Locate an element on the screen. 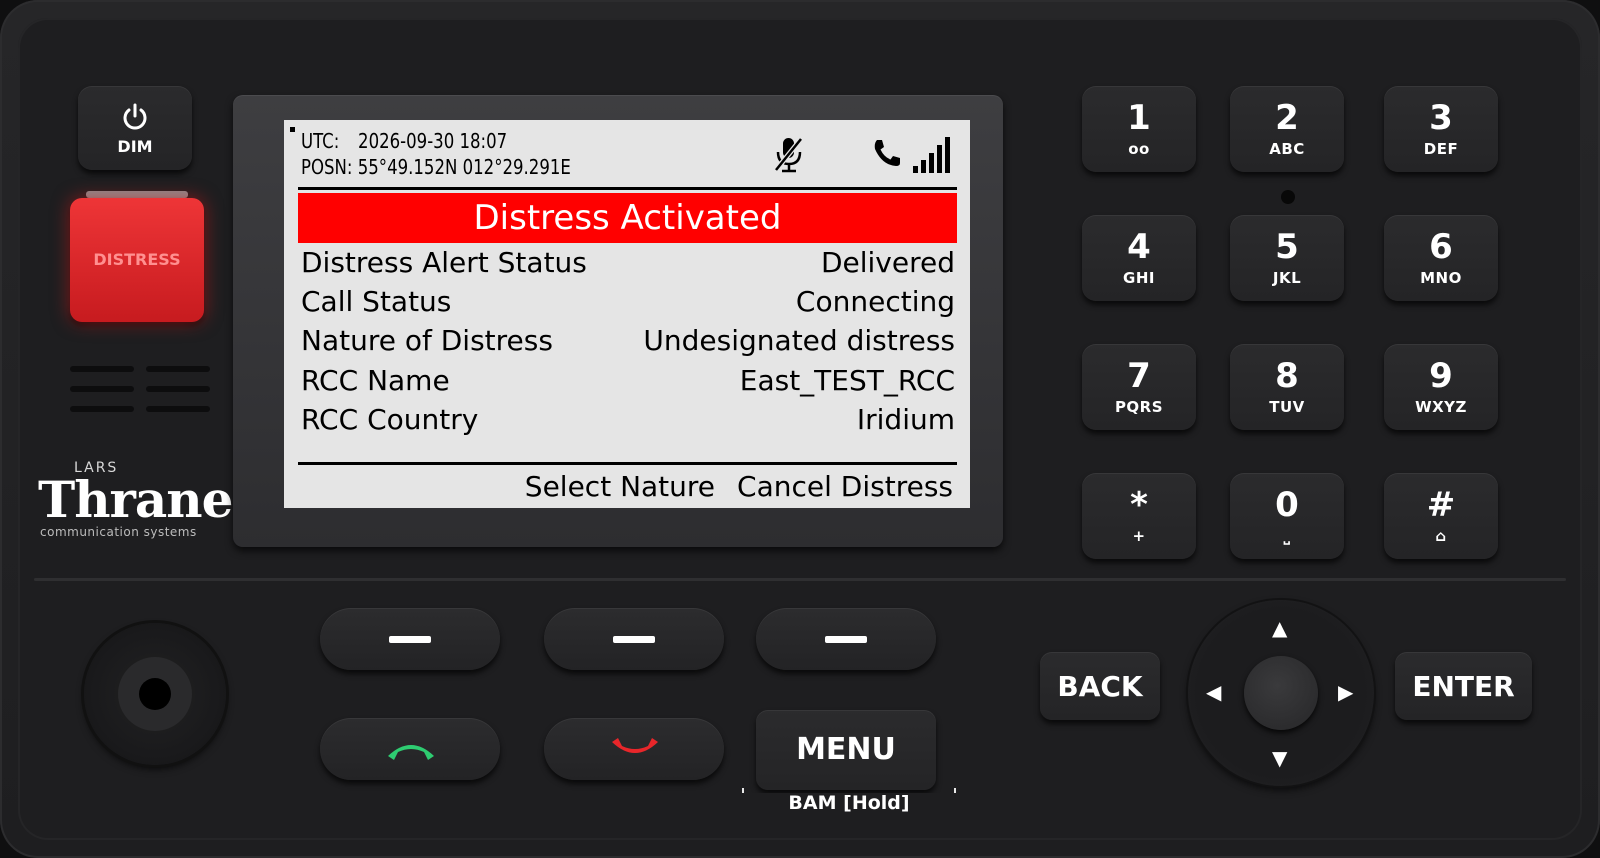 The image size is (1600, 858). key-star: * + is located at coordinates (1139, 516).